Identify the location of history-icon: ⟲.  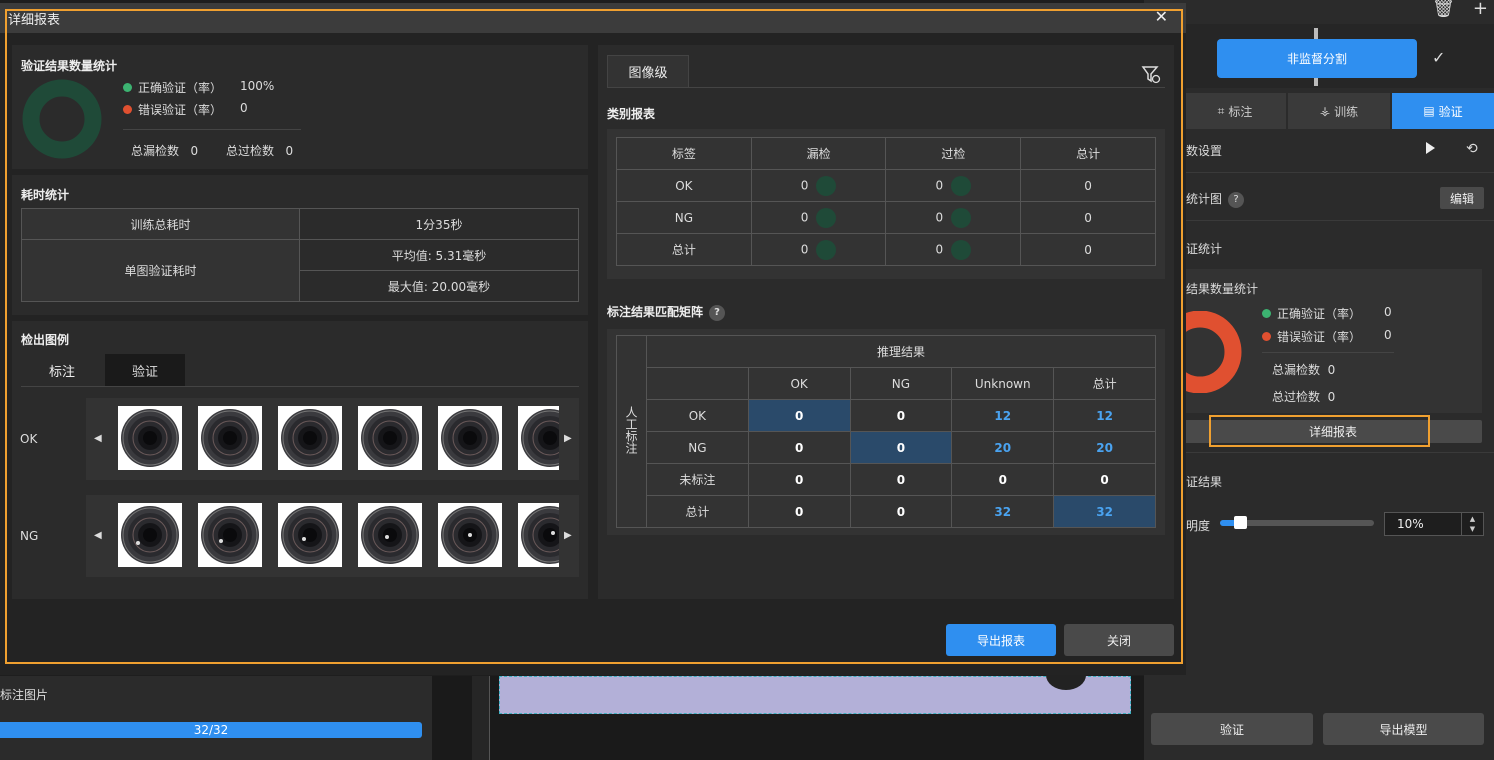
(1472, 149).